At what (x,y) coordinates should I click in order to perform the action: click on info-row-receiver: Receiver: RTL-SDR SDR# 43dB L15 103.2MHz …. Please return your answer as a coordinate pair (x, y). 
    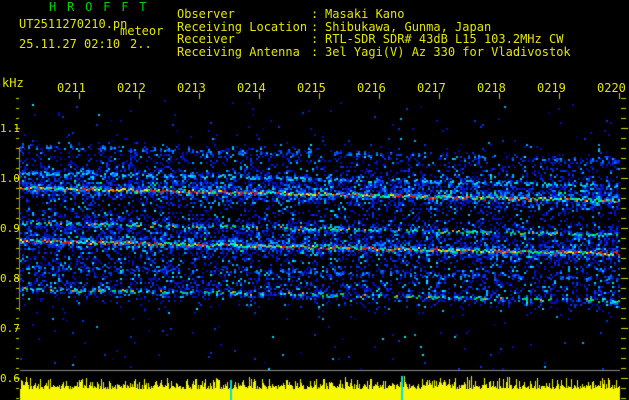
    Looking at the image, I should click on (374, 39).